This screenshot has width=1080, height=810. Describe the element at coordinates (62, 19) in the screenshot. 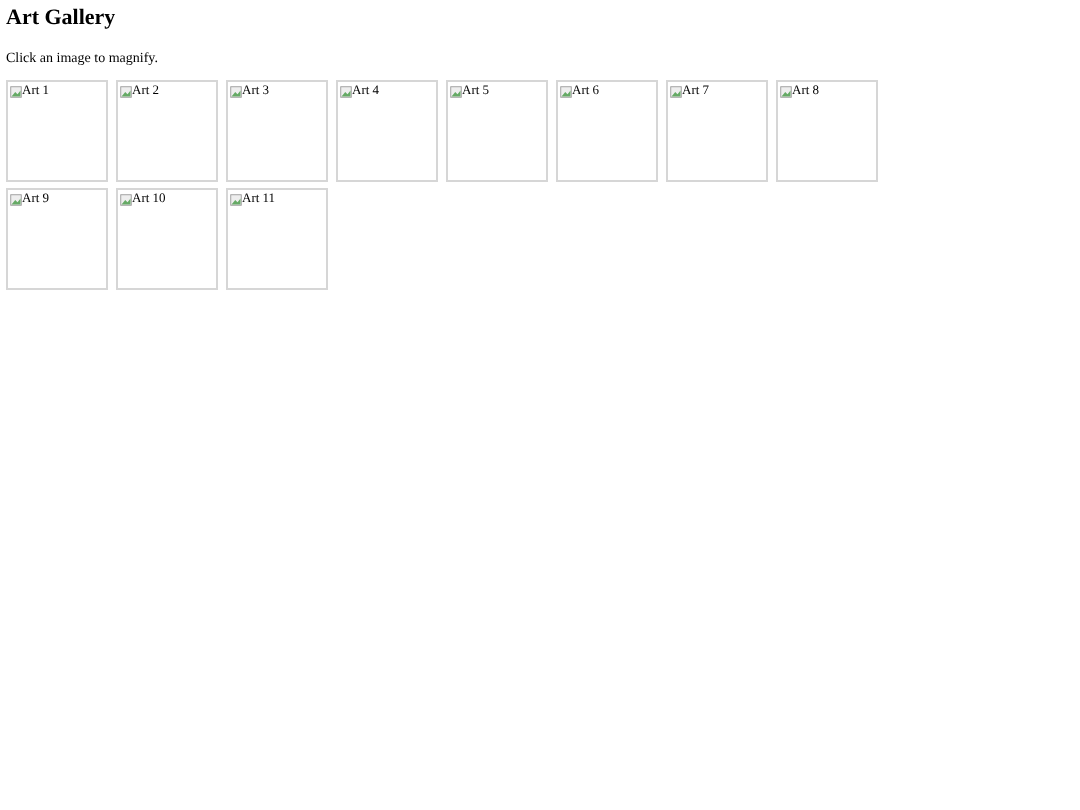

I see `page-heading: Art Gallery` at that location.